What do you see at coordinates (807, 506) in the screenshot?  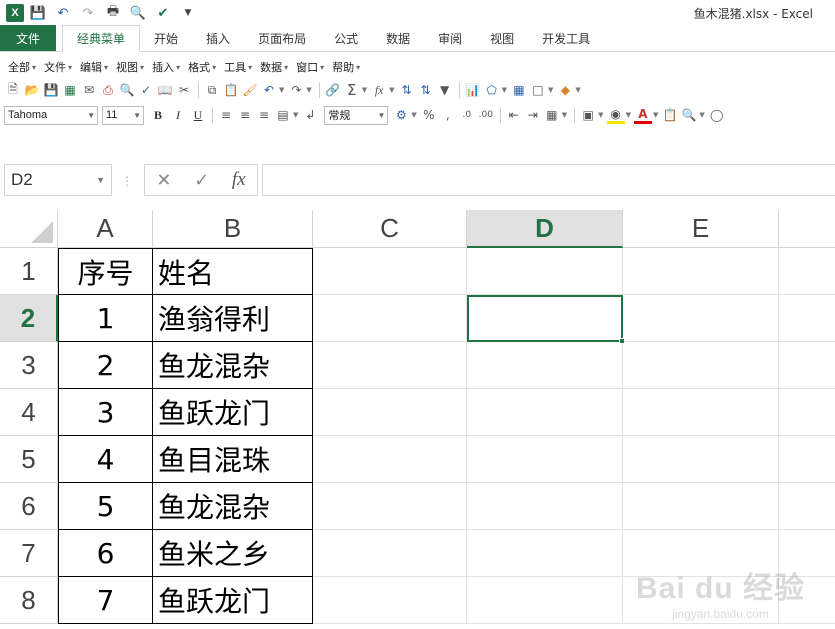 I see `cell-f6` at bounding box center [807, 506].